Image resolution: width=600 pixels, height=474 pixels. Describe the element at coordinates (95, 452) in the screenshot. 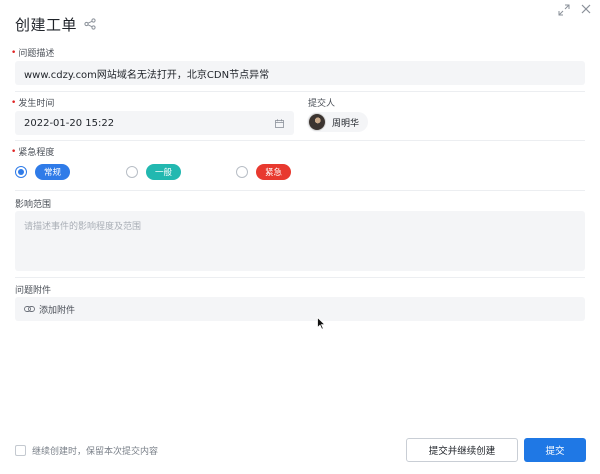

I see `keep-content-label: 继续创建时，保留本次提交内容` at that location.